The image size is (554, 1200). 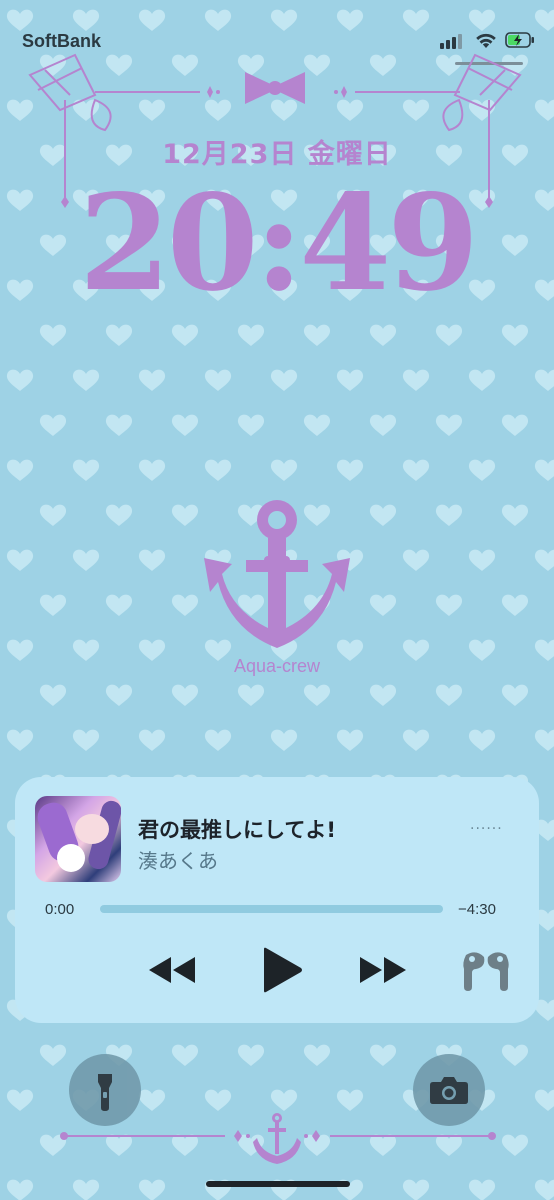 I want to click on home-indicator, so click(x=278, y=1184).